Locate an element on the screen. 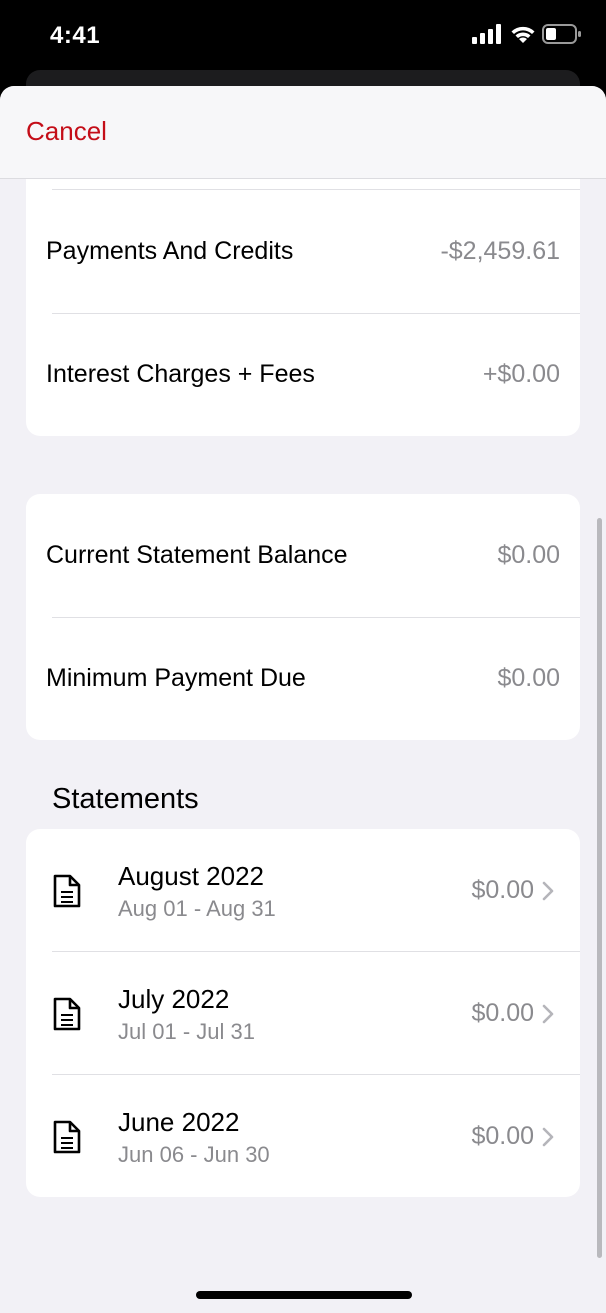  status-bar: 4:41 is located at coordinates (303, 36).